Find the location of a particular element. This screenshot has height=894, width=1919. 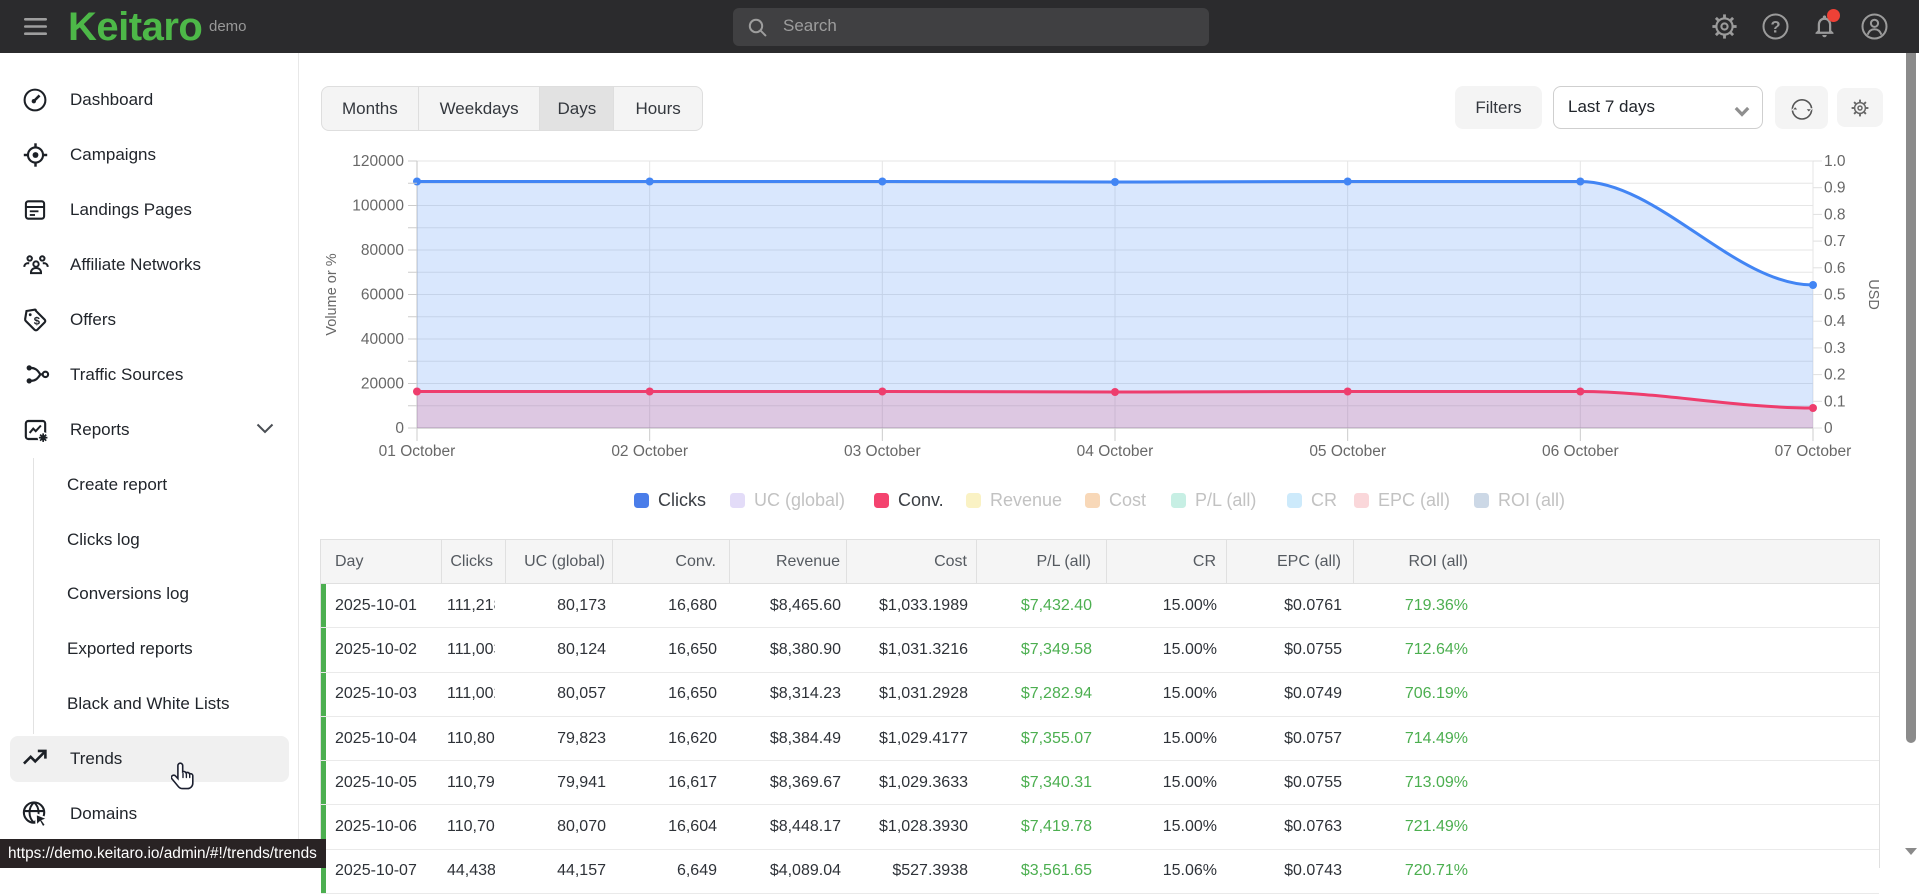

svg-text: 60000 is located at coordinates (382, 295).